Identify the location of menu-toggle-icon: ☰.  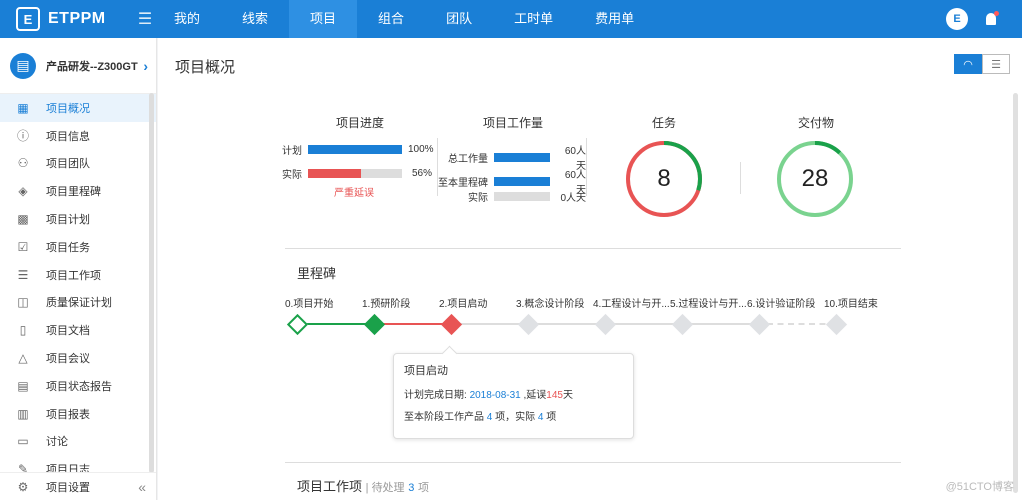
(145, 19).